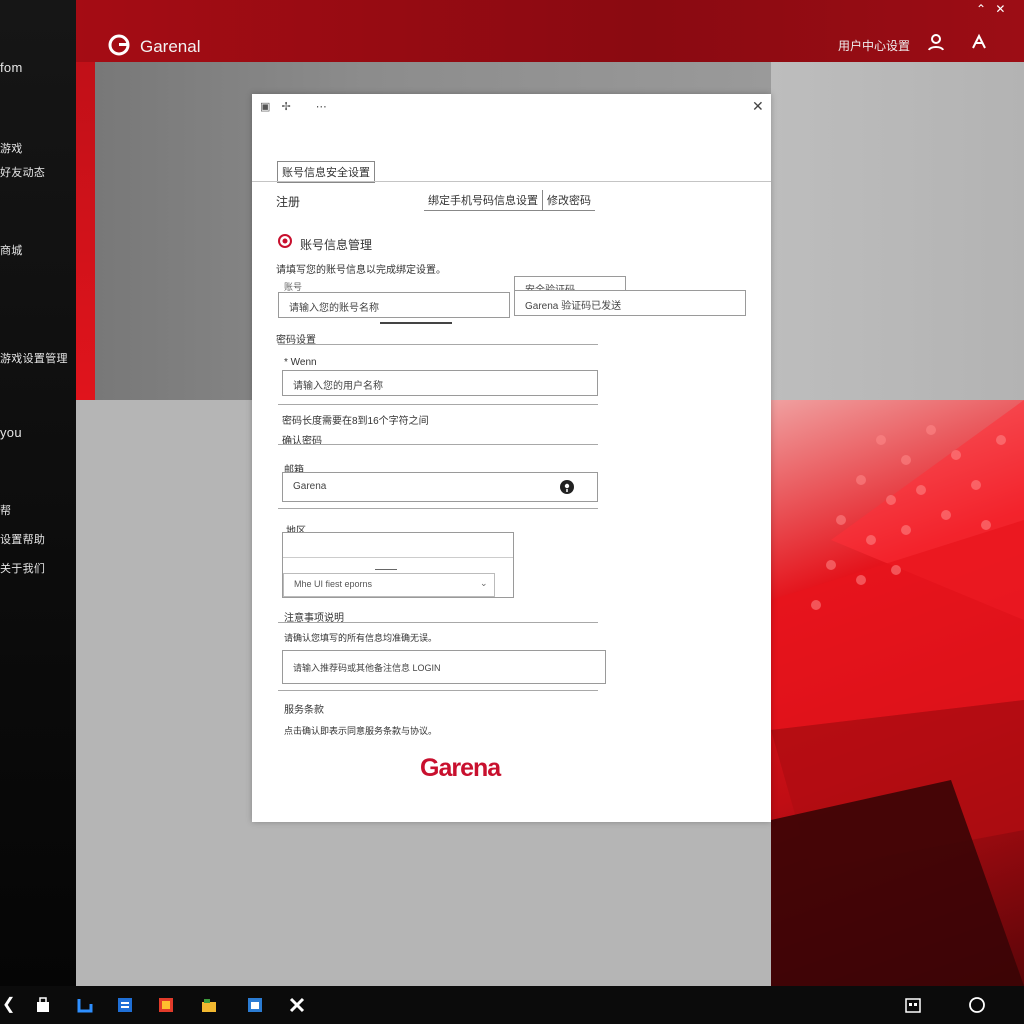 The width and height of the screenshot is (1024, 1024). Describe the element at coordinates (43, 1005) in the screenshot. I see `store-icon` at that location.